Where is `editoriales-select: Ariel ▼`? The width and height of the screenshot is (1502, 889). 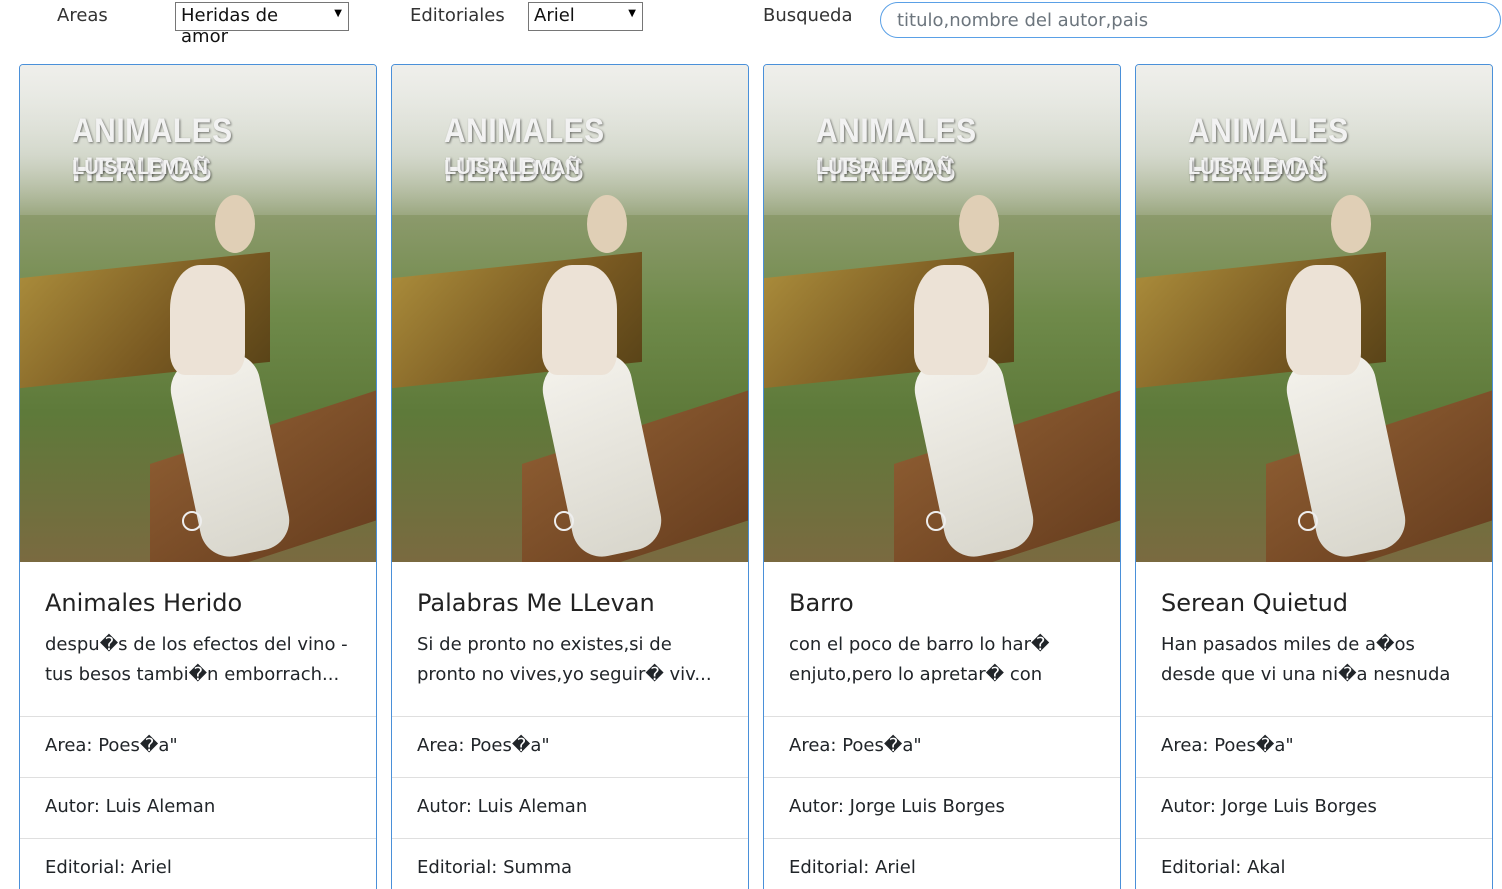 editoriales-select: Ariel ▼ is located at coordinates (585, 16).